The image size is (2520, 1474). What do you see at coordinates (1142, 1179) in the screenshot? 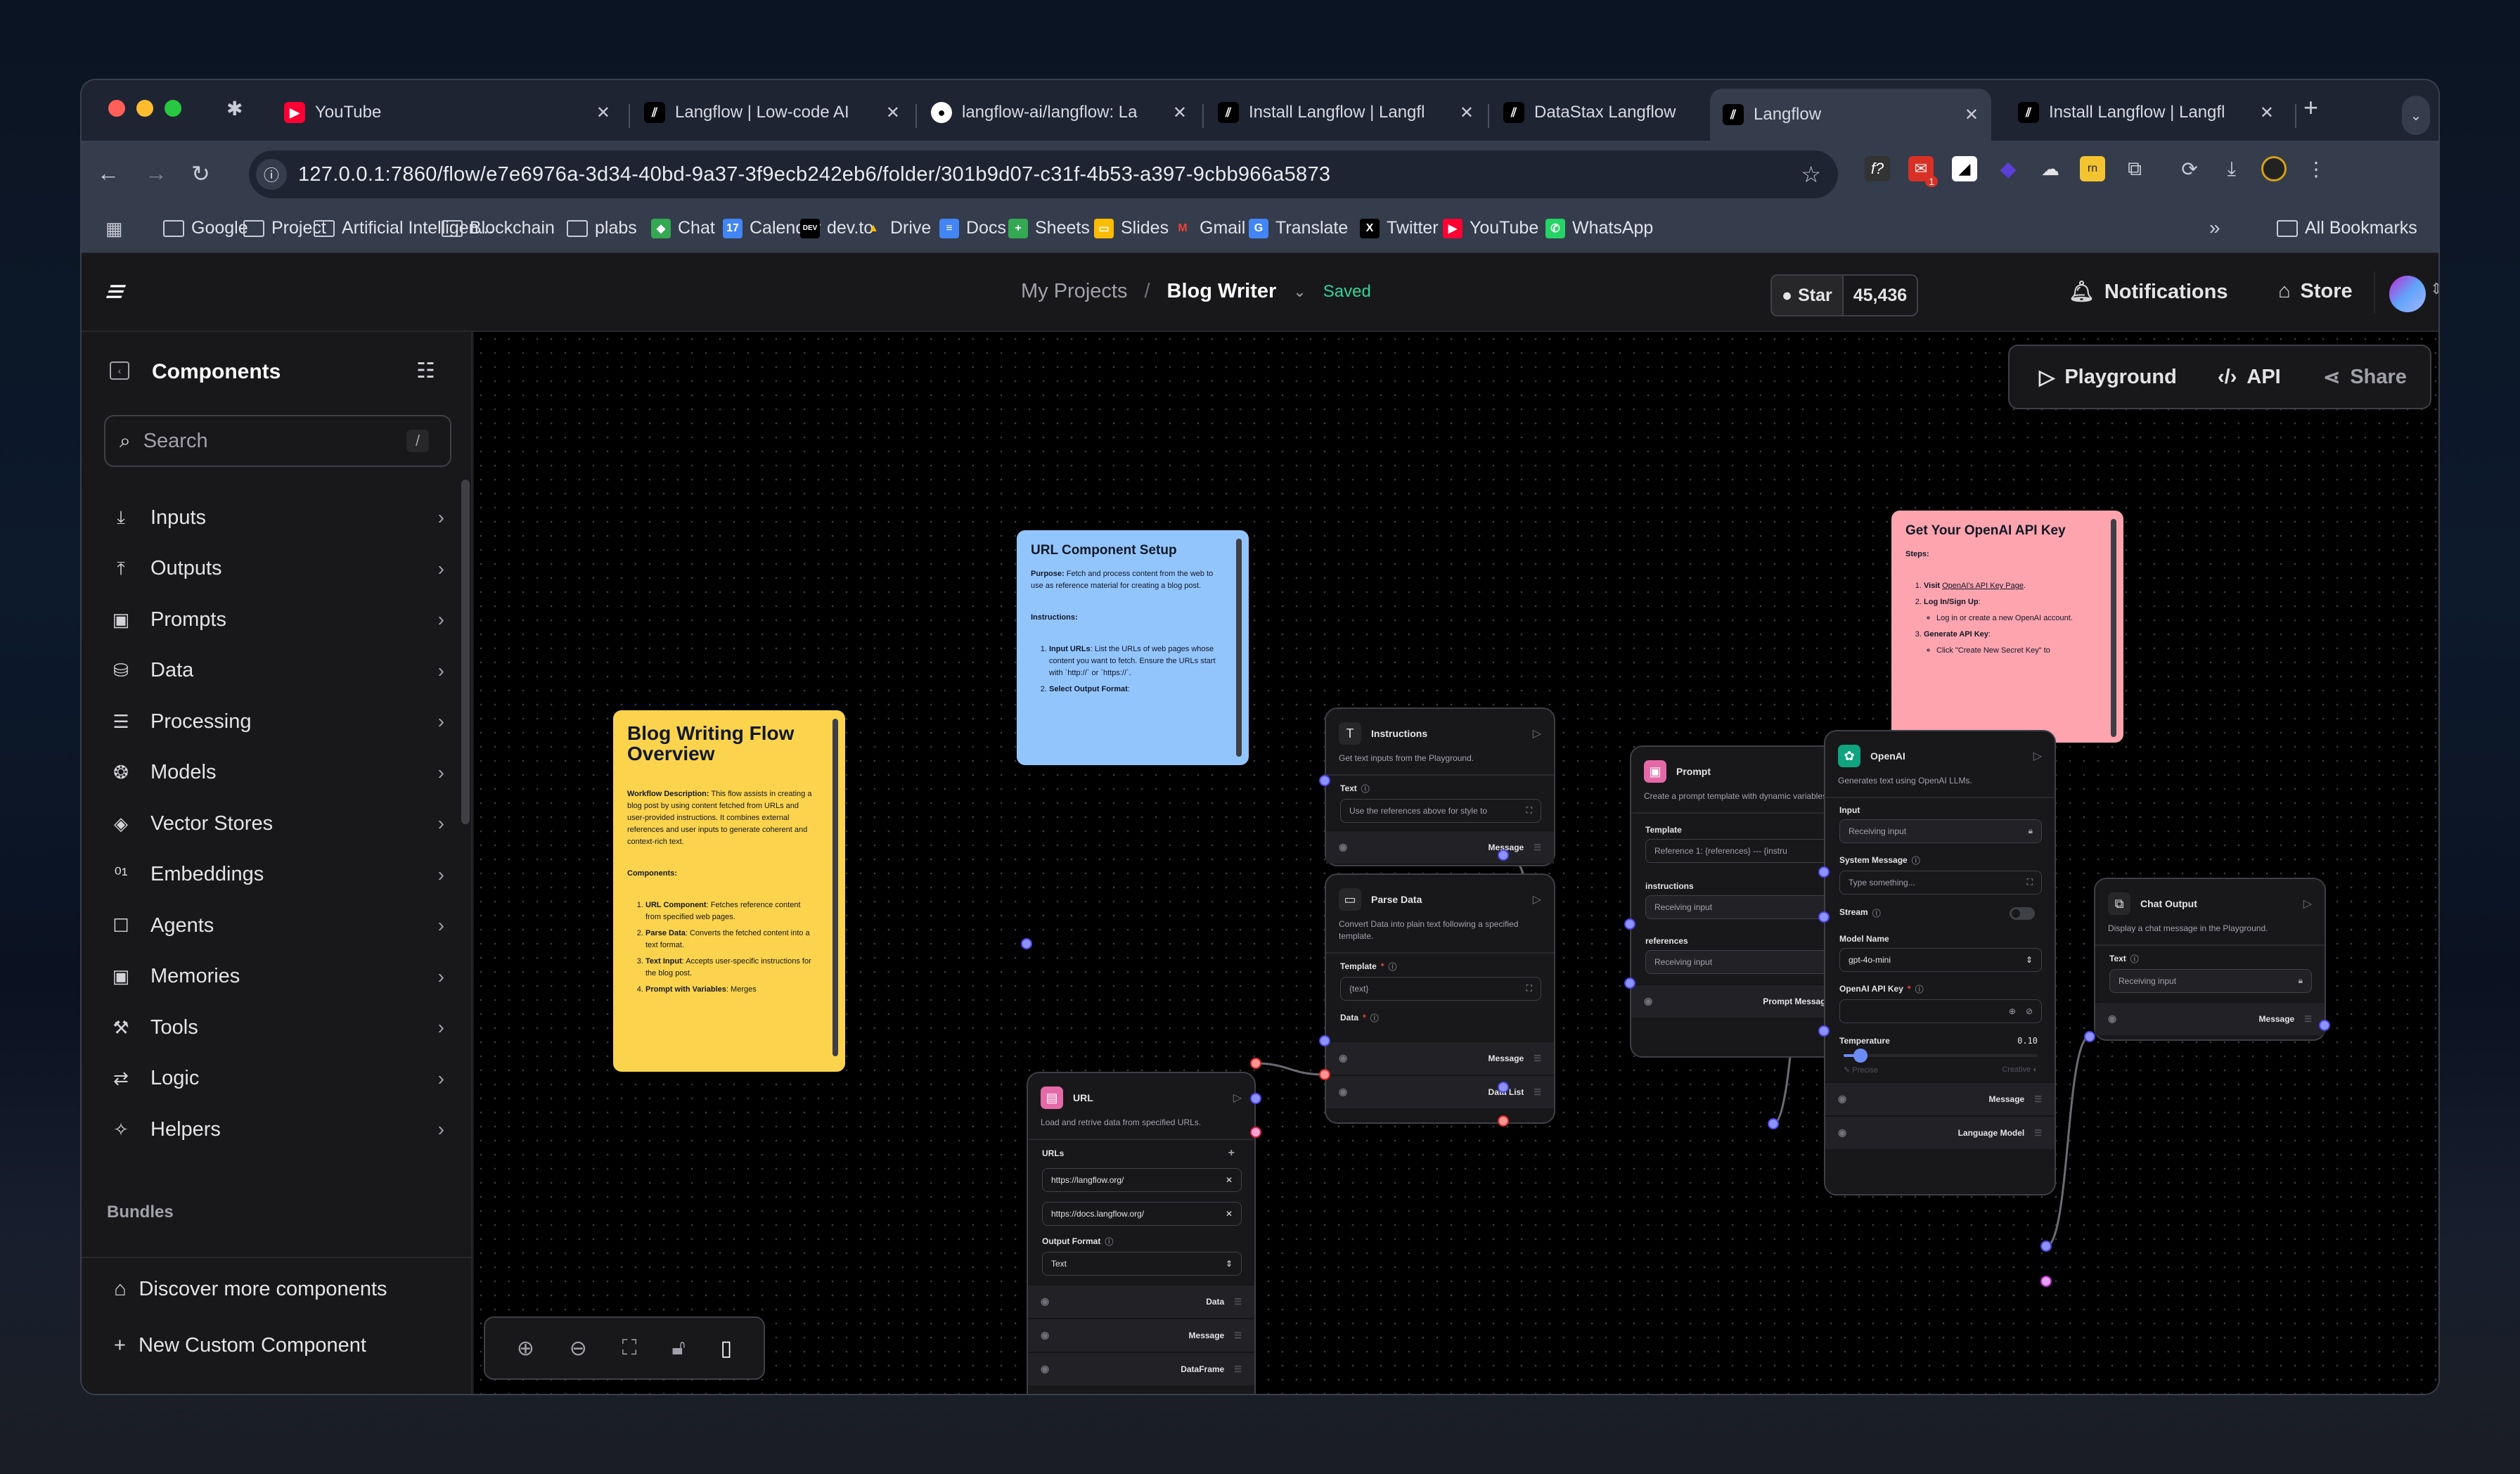
I see `url-input-1: https://langflow.org/ ✕` at bounding box center [1142, 1179].